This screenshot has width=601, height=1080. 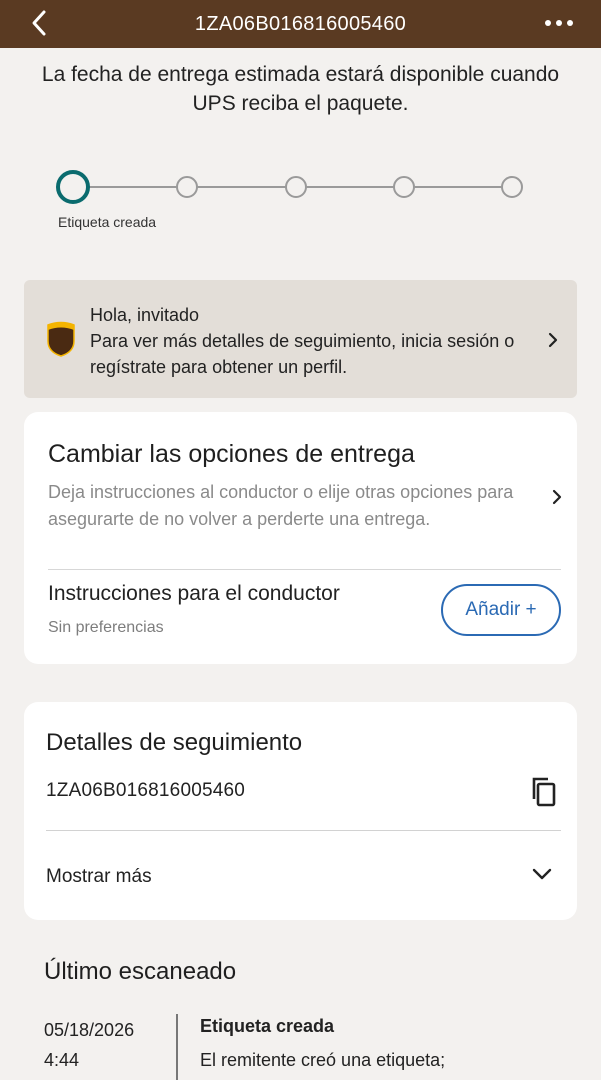 What do you see at coordinates (231, 454) in the screenshot?
I see `delivery-options-title: Cambiar las opciones de entrega` at bounding box center [231, 454].